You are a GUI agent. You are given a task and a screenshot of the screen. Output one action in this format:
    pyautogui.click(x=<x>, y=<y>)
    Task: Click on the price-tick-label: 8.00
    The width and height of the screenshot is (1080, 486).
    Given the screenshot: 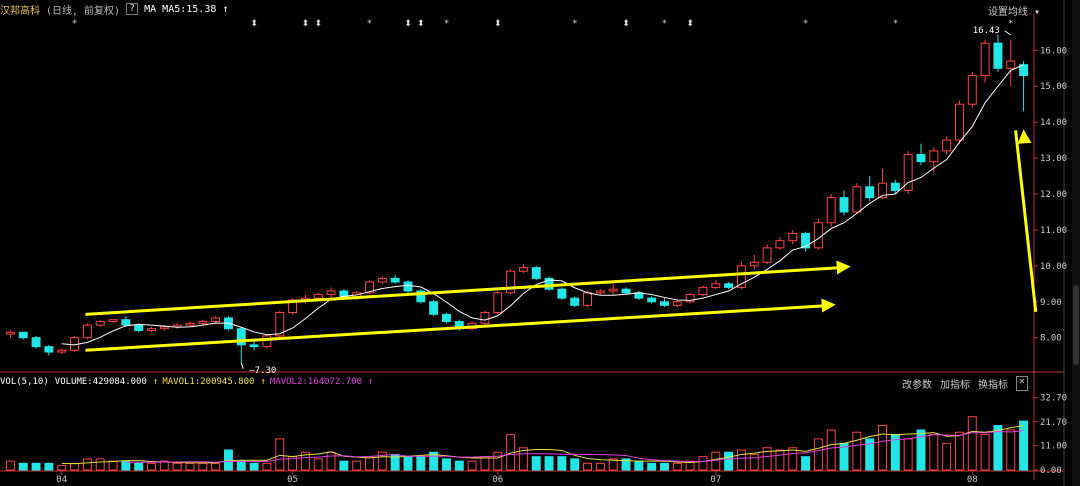 What is the action you would take?
    pyautogui.click(x=1051, y=339)
    